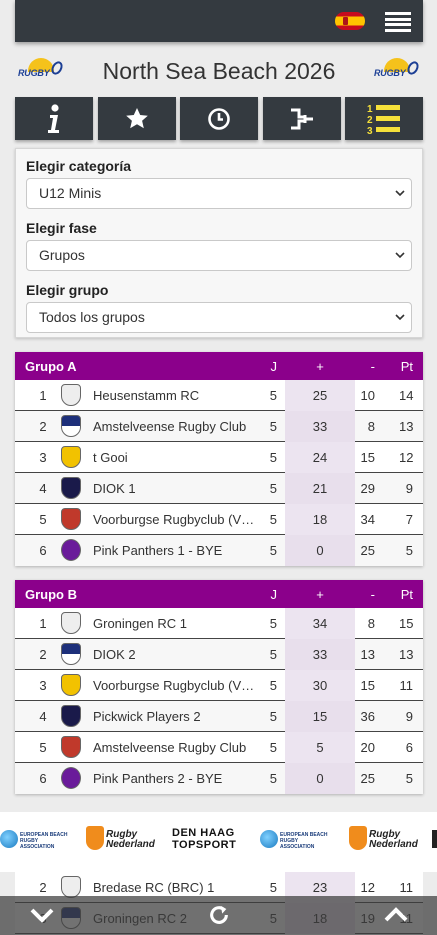  Describe the element at coordinates (367, 747) in the screenshot. I see `against-cell: 20` at that location.